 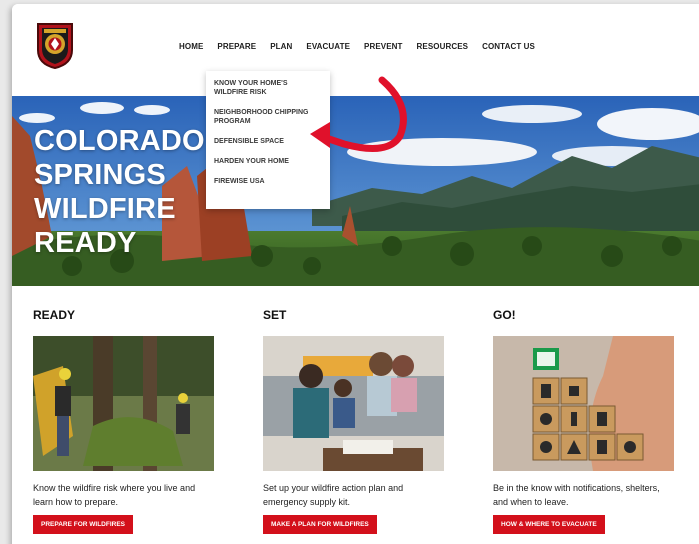 What do you see at coordinates (105, 209) in the screenshot?
I see `hero-title-line: WILDFIRE` at bounding box center [105, 209].